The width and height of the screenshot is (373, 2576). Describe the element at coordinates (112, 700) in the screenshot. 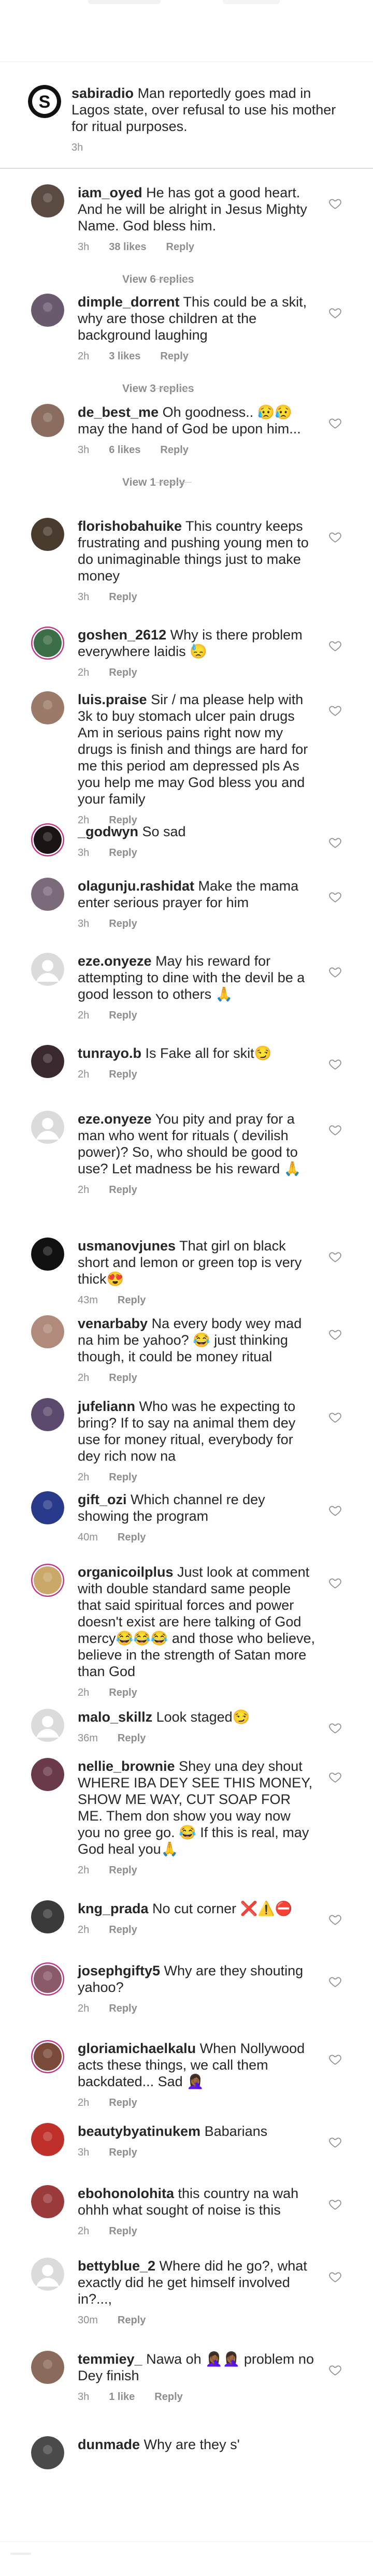

I see `comment-username: luis.praise` at that location.